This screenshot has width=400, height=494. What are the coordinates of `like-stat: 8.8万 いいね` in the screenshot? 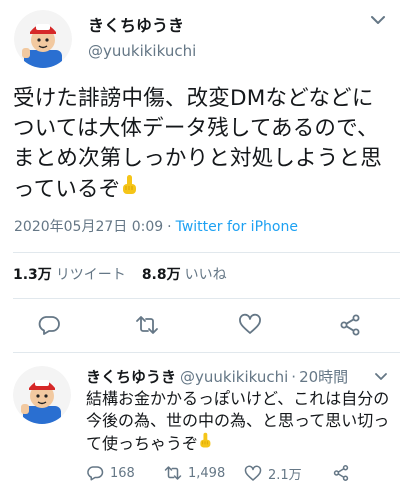 It's located at (184, 275).